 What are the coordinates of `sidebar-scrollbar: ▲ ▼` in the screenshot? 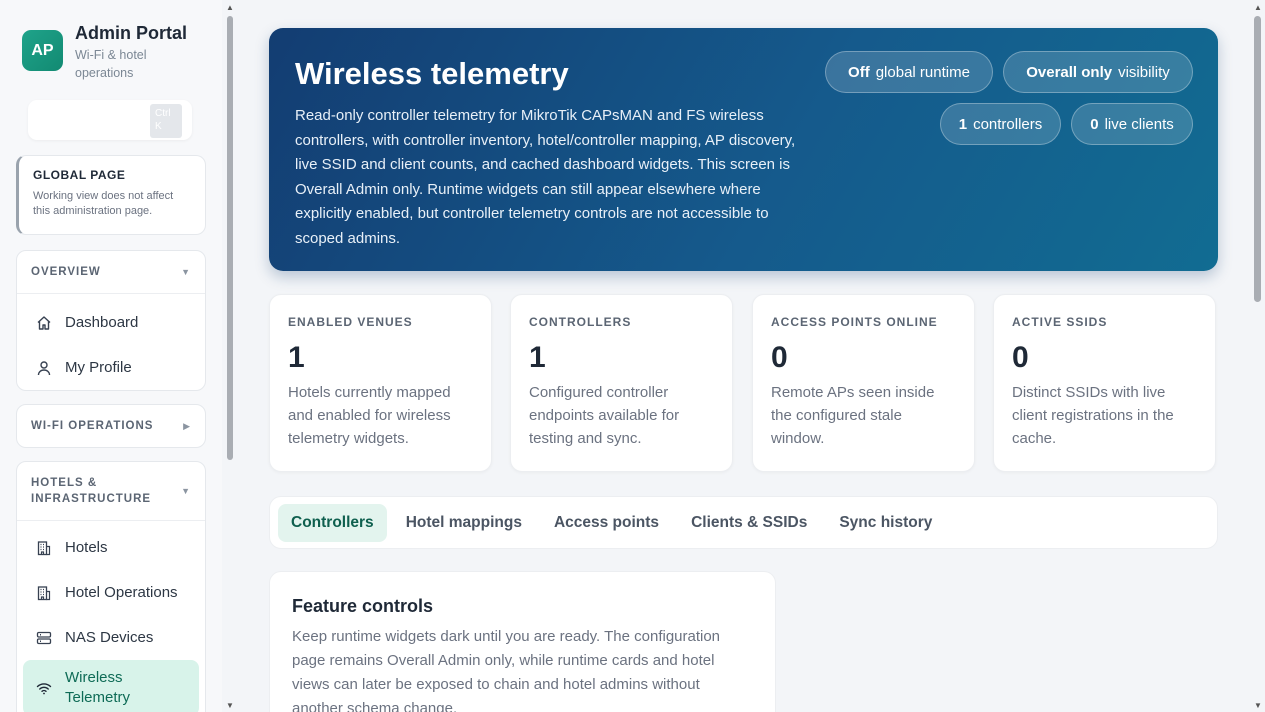 It's located at (230, 356).